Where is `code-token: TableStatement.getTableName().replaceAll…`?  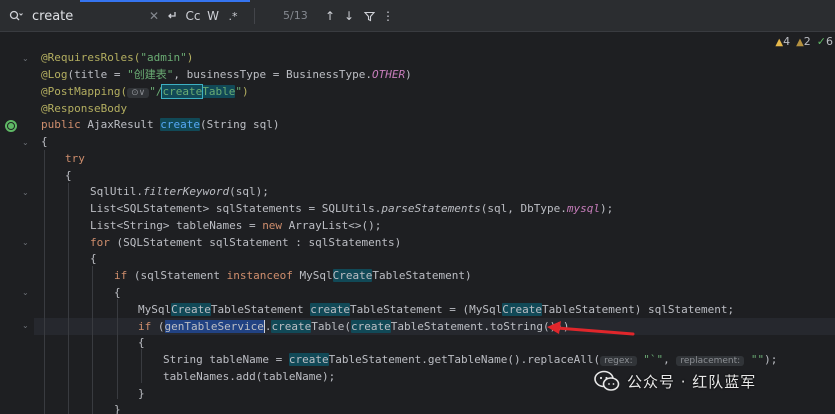
code-token: TableStatement.getTableName().replaceAll… is located at coordinates (464, 359).